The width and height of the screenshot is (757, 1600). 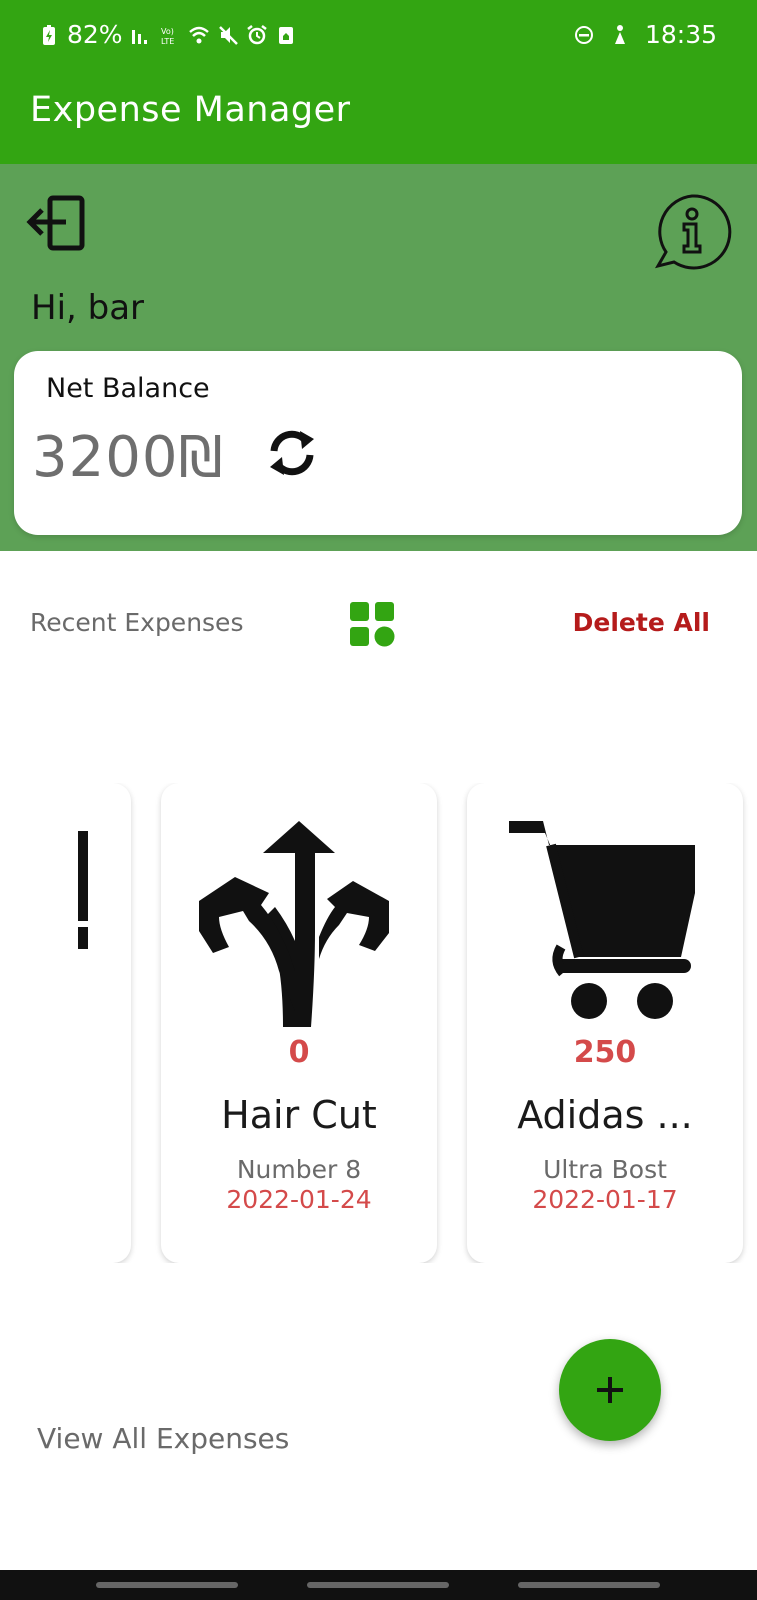 What do you see at coordinates (294, 924) in the screenshot?
I see `split-arrows-icon` at bounding box center [294, 924].